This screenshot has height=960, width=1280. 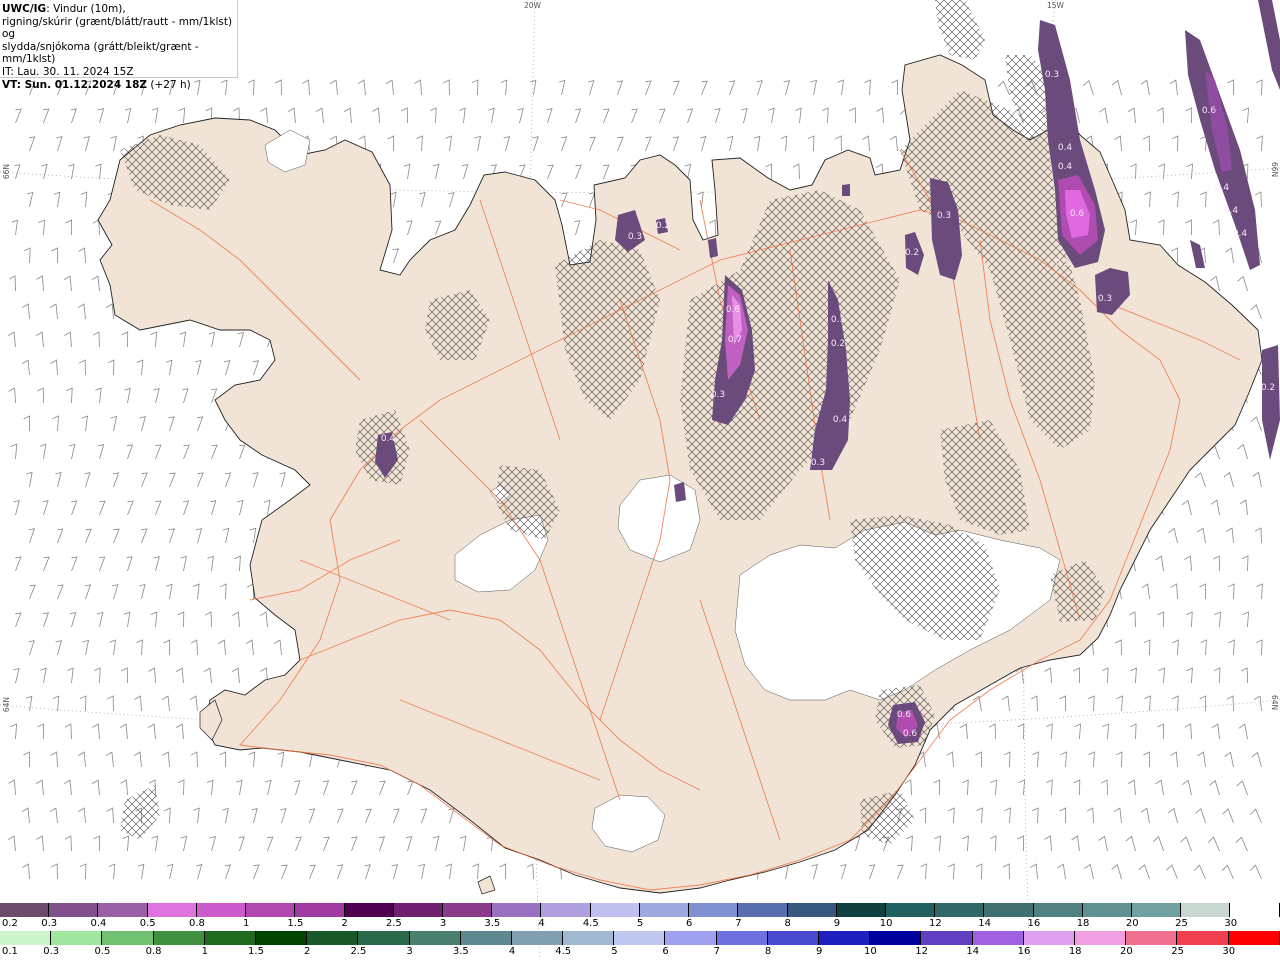 I want to click on scale-label: 2, so click(x=344, y=923).